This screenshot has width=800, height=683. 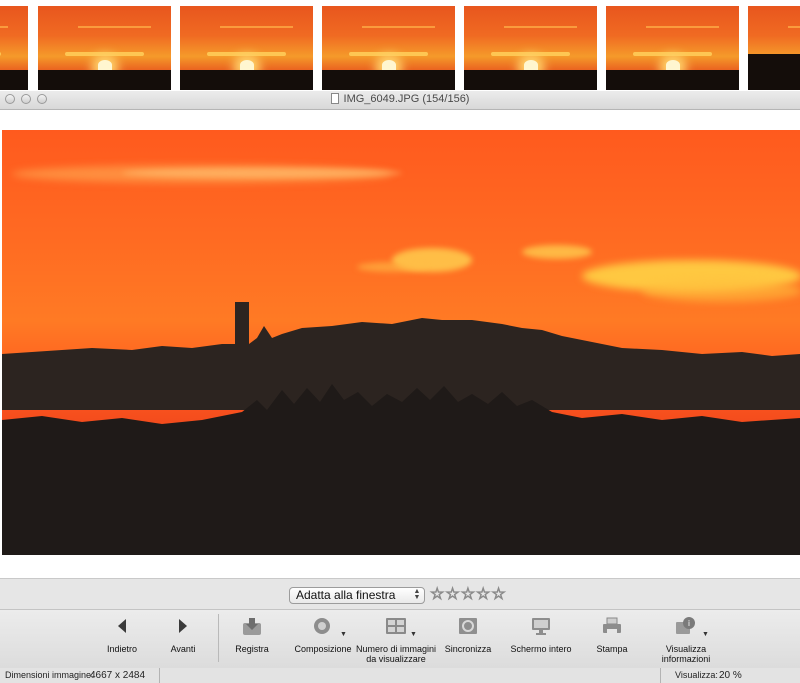 What do you see at coordinates (686, 626) in the screenshot?
I see `info-icon: i` at bounding box center [686, 626].